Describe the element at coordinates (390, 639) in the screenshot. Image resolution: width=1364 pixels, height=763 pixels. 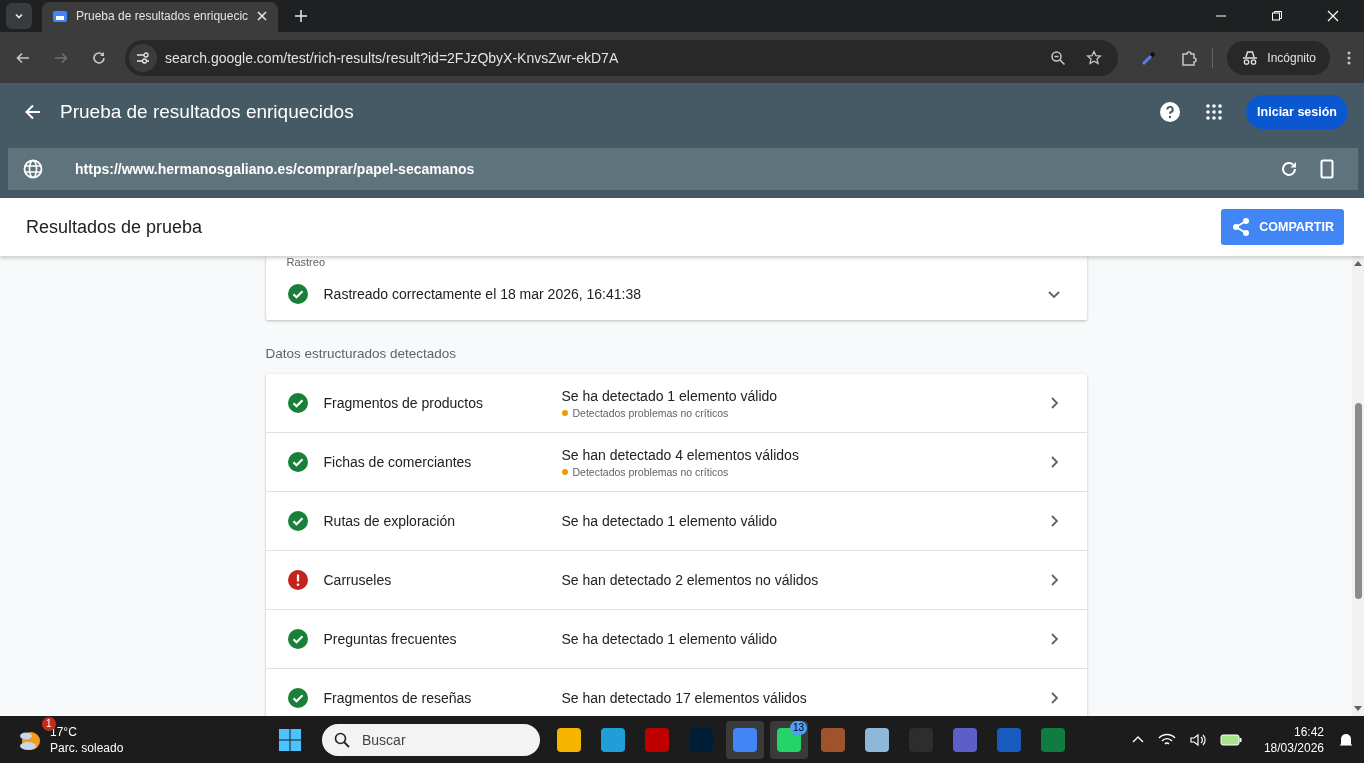
I see `item-name: Preguntas frecuentes` at that location.